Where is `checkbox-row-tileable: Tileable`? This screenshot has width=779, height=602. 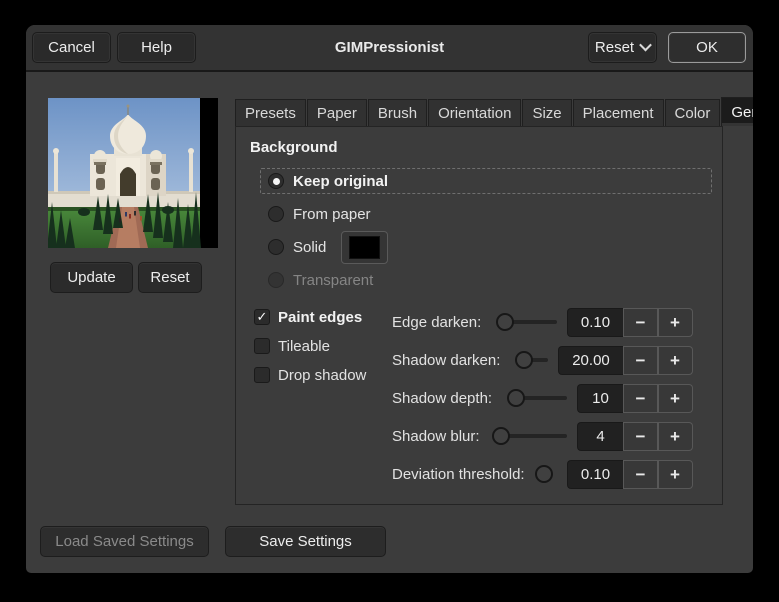
checkbox-row-tileable: Tileable is located at coordinates (323, 346).